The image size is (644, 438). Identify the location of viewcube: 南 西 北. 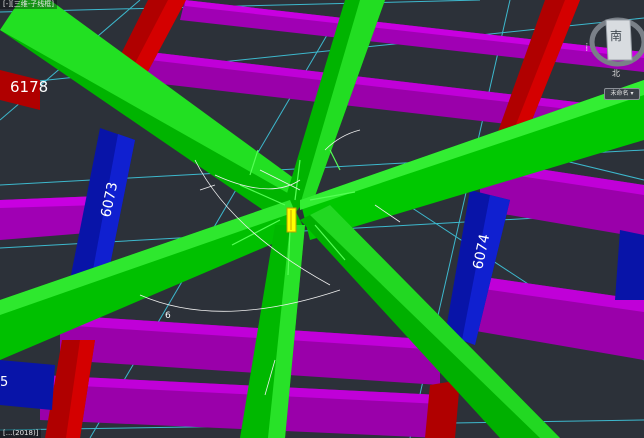
(615, 40).